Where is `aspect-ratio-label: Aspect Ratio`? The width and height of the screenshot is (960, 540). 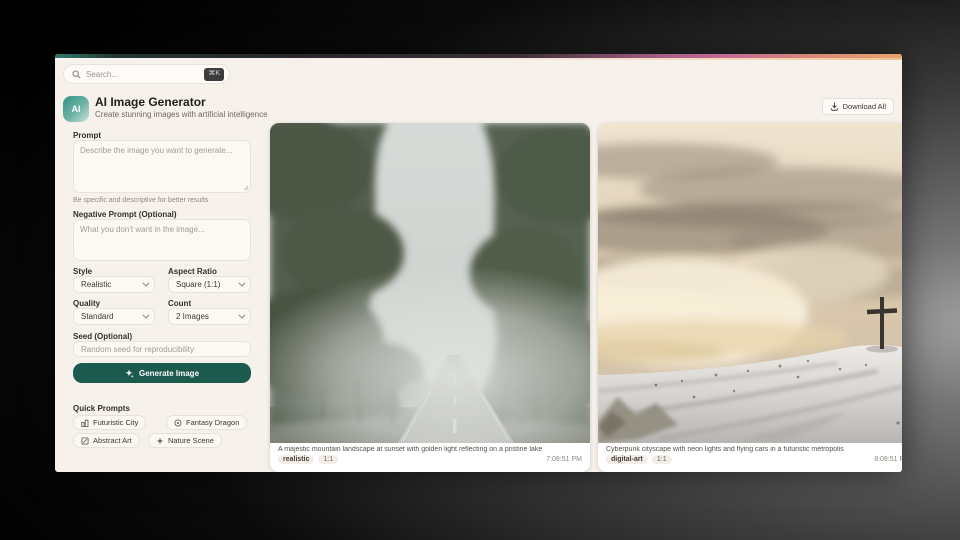 aspect-ratio-label: Aspect Ratio is located at coordinates (192, 271).